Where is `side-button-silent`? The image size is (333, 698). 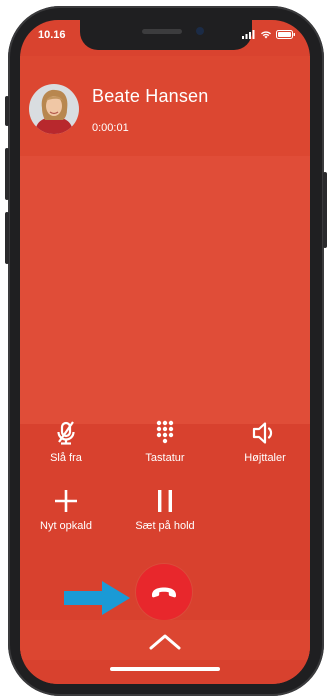 side-button-silent is located at coordinates (7, 111).